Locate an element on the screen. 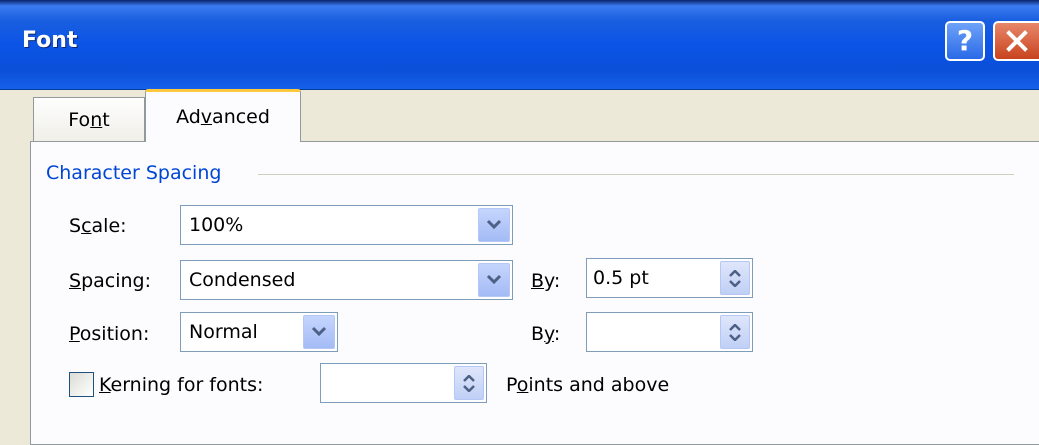 The height and width of the screenshot is (445, 1039). tab-font: Font is located at coordinates (89, 119).